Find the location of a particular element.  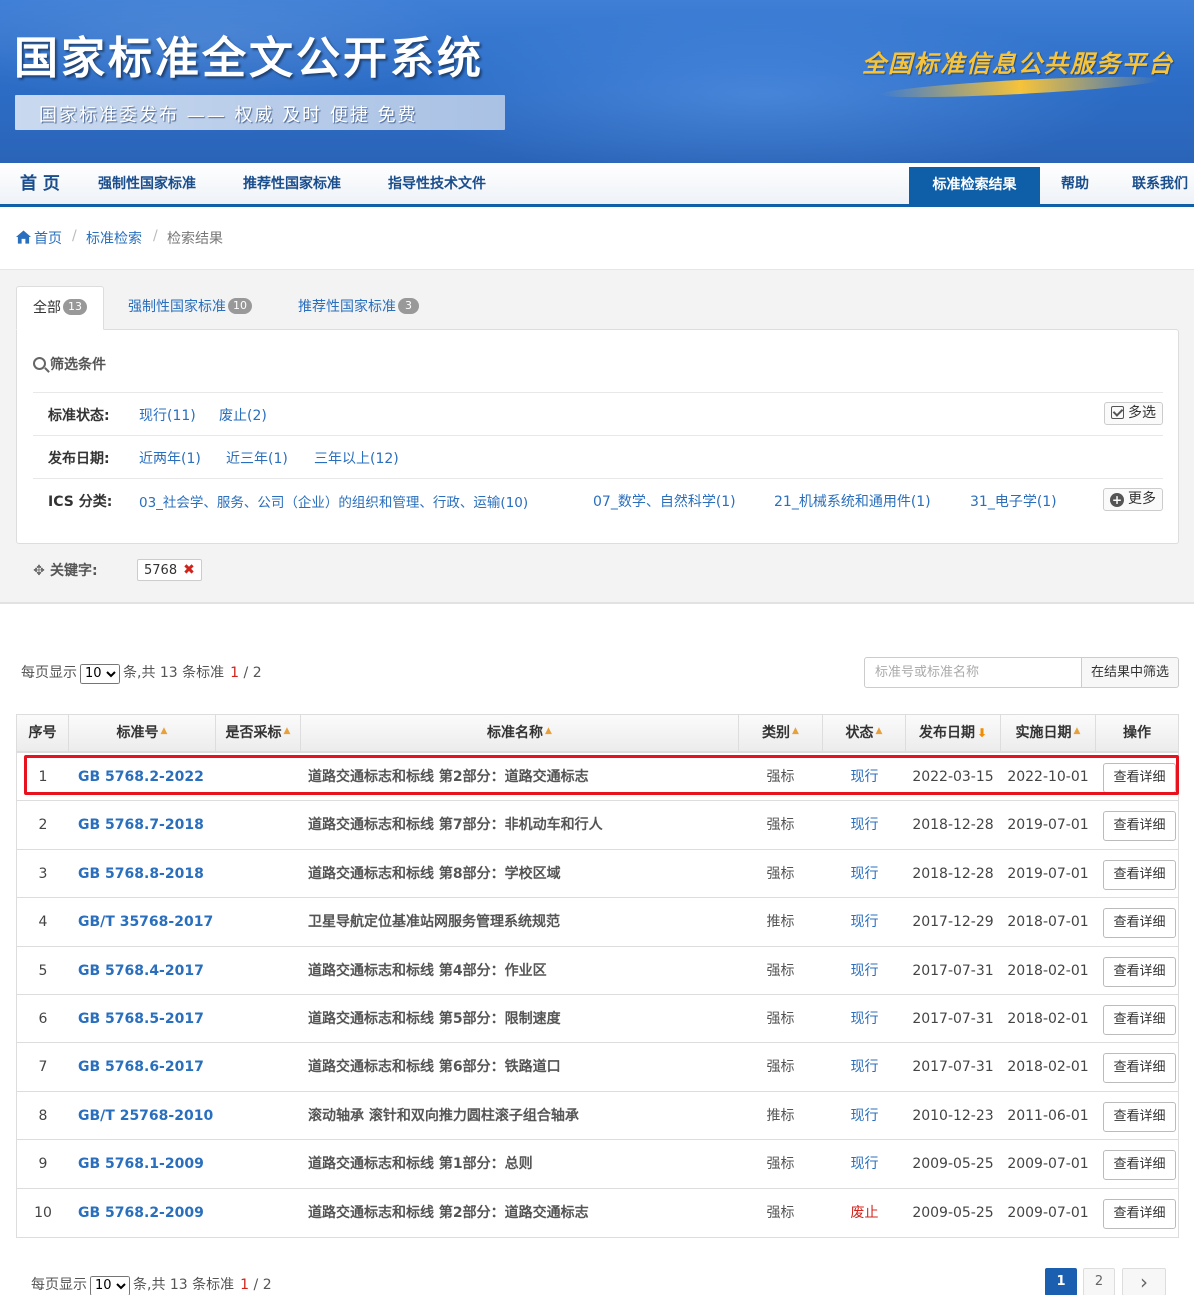

more-button: + 更多 is located at coordinates (1133, 499).